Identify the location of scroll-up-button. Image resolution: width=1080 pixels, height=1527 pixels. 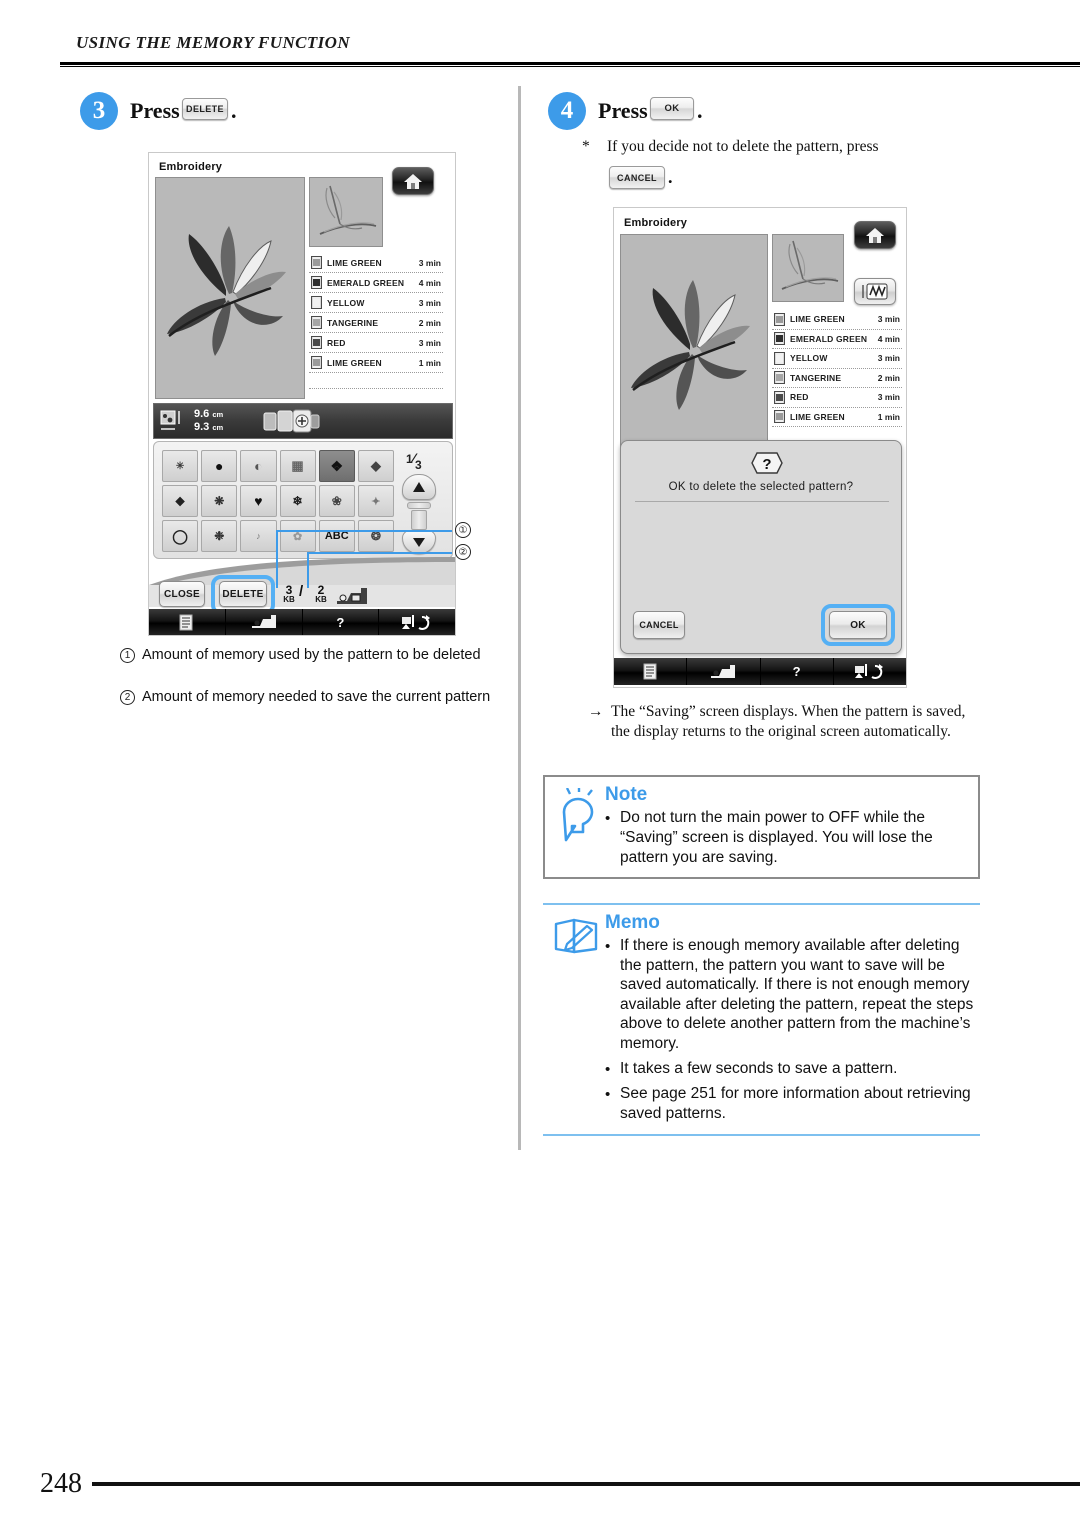
(419, 487).